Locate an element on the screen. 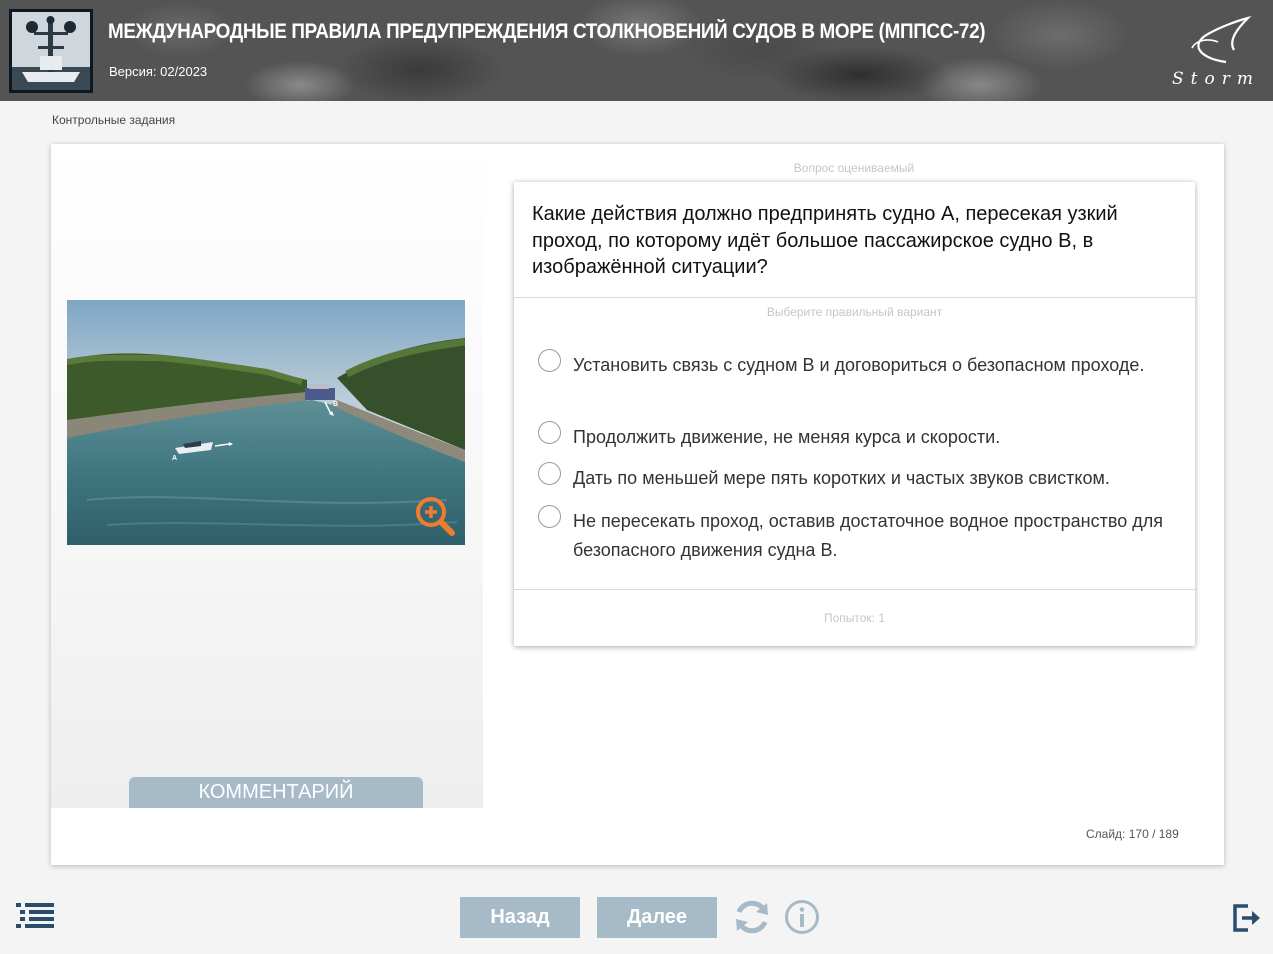 The image size is (1273, 954). breadcrumb: Контрольные задания is located at coordinates (114, 120).